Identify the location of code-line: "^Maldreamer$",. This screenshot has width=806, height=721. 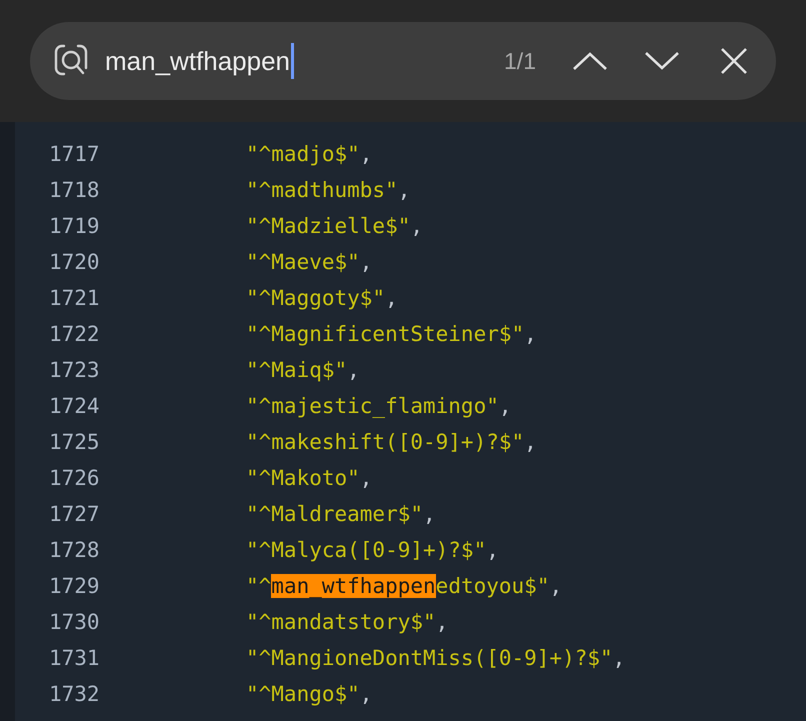
(341, 514).